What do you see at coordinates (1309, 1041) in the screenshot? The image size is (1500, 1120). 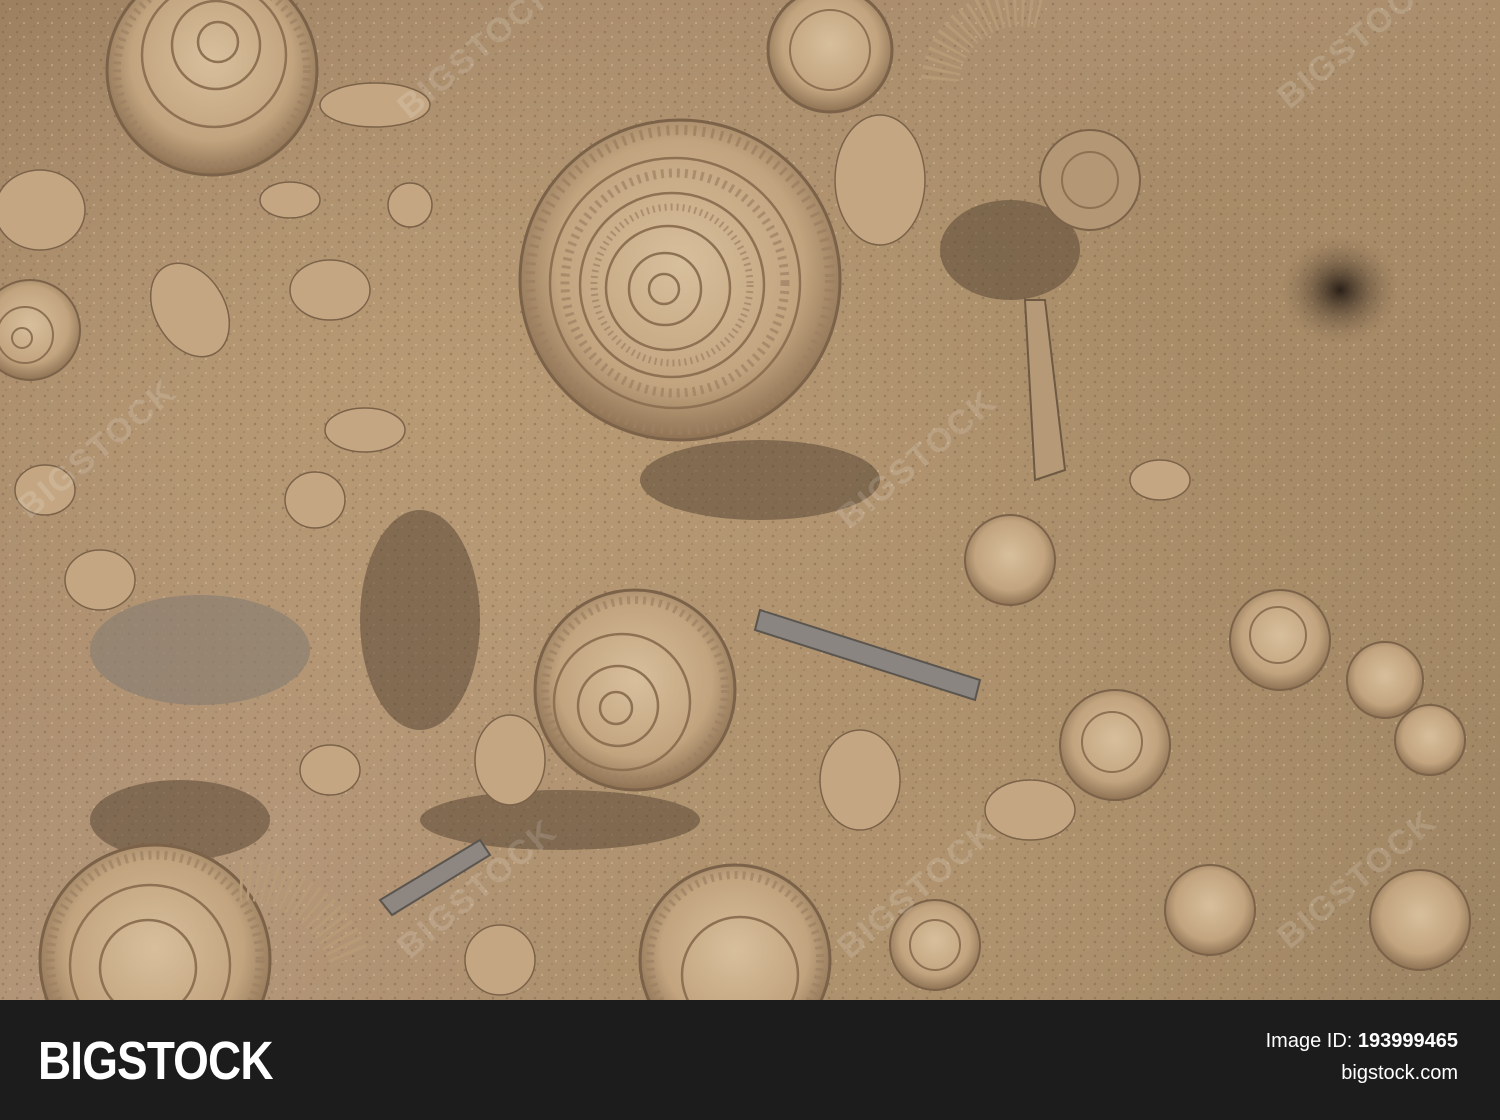 I see `image-id-label: Image ID:` at bounding box center [1309, 1041].